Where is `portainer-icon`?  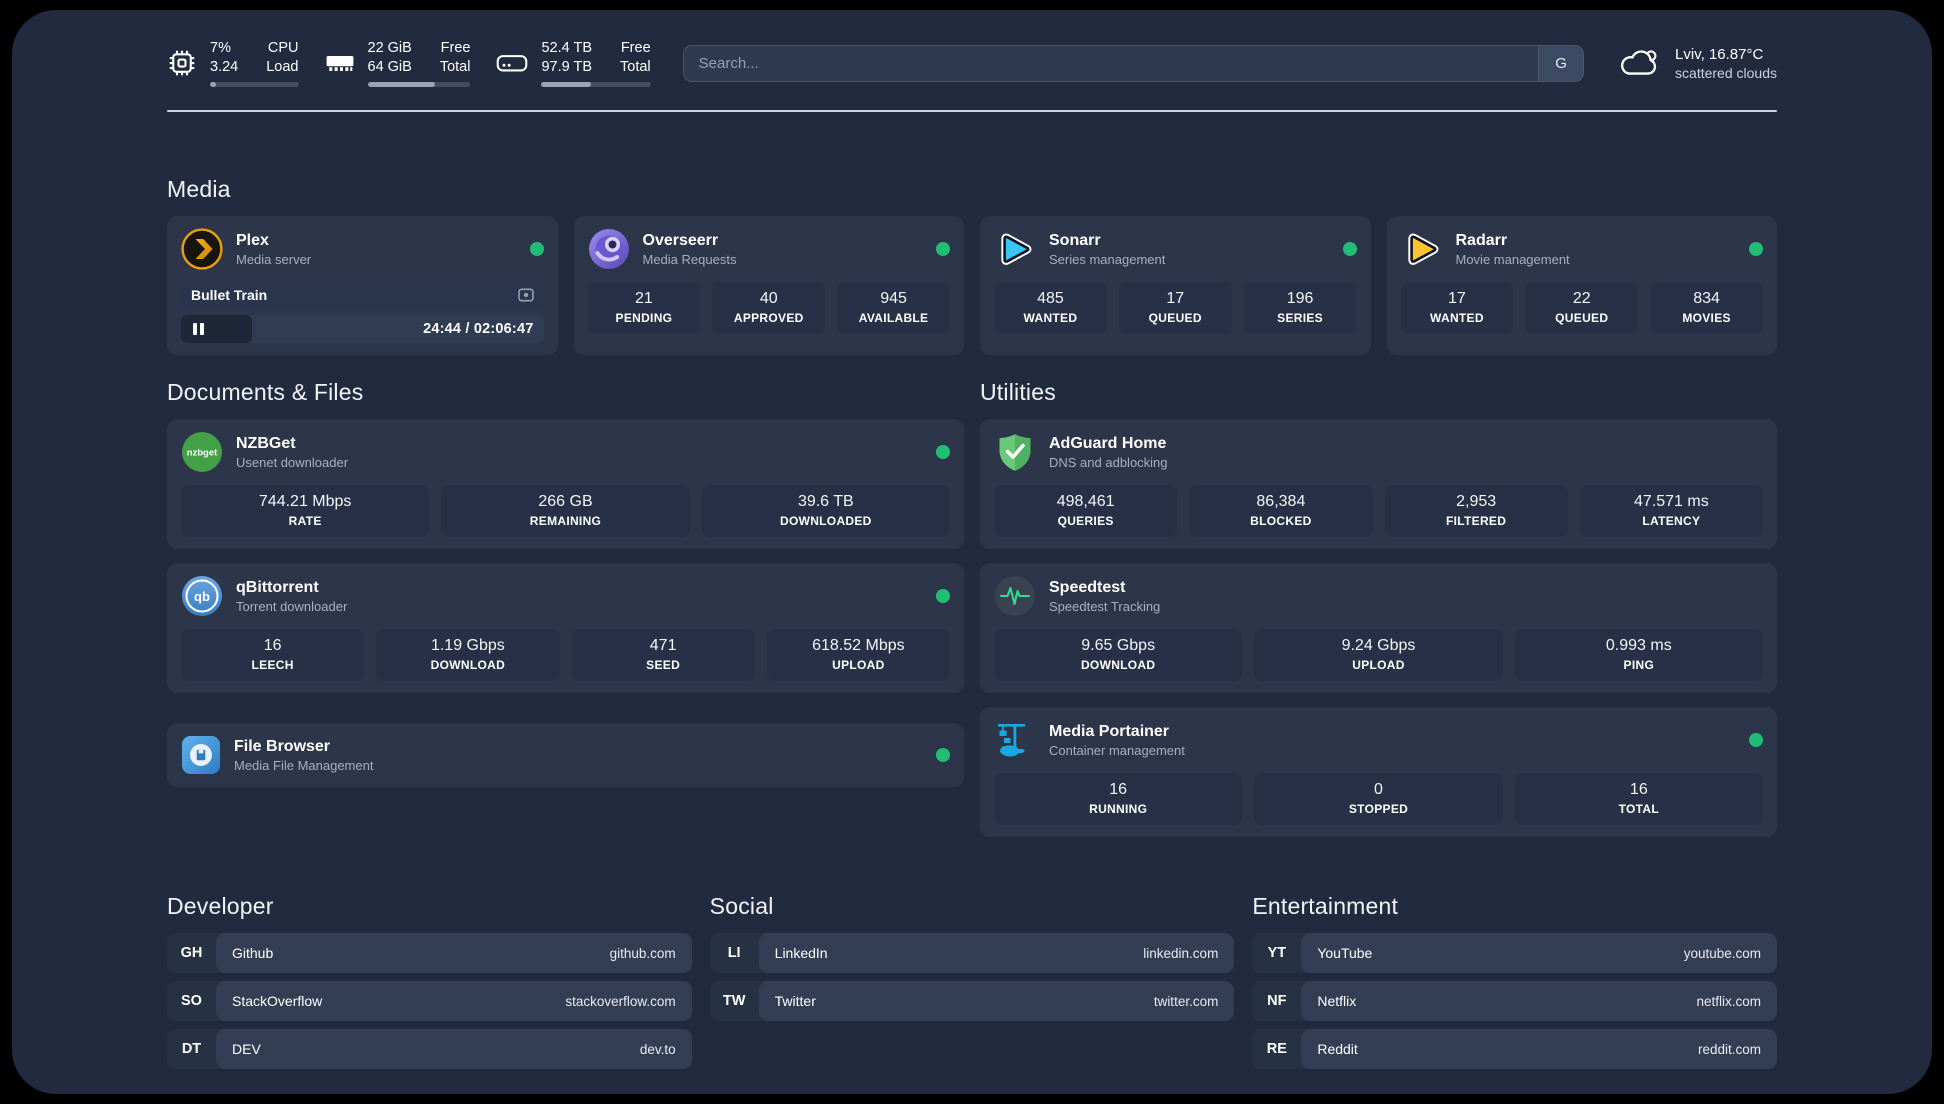
portainer-icon is located at coordinates (1011, 740).